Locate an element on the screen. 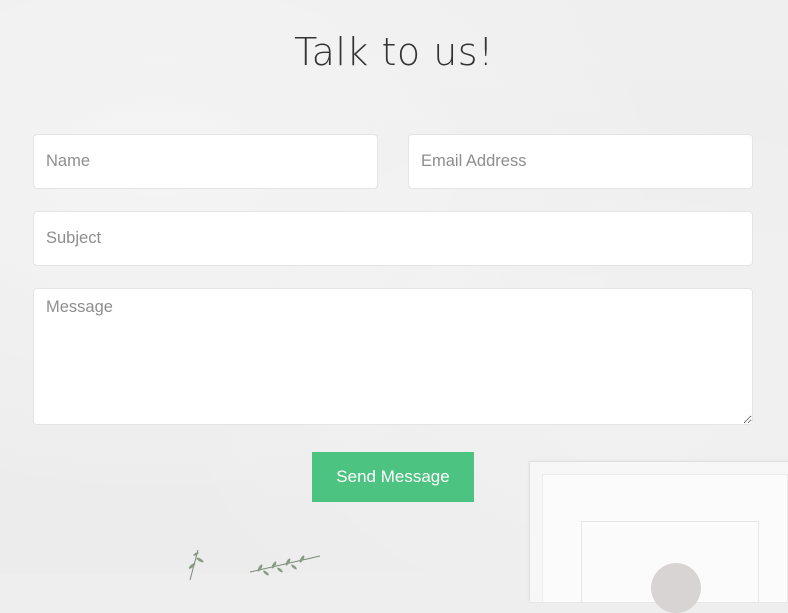 The width and height of the screenshot is (788, 613). picture-frame-circle is located at coordinates (676, 588).